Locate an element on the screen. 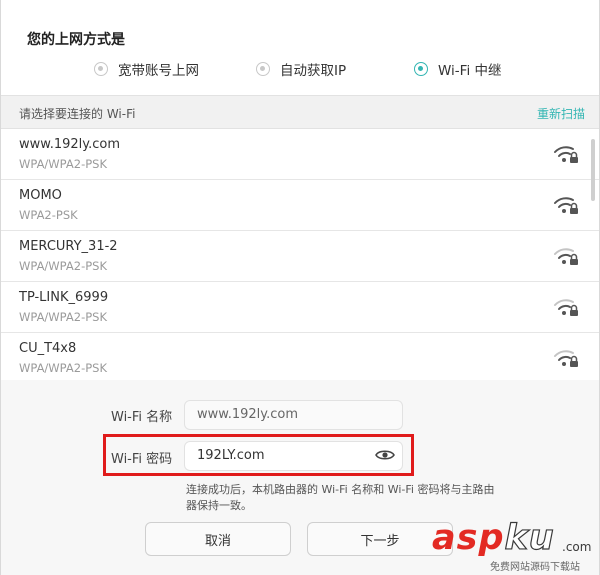  connection-mode-group: 宽带账号上网 自动获取IP Wi-Fi 中继 is located at coordinates (300, 69).